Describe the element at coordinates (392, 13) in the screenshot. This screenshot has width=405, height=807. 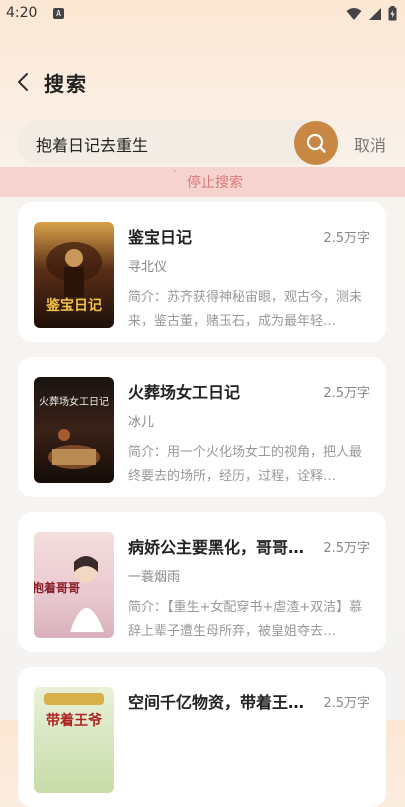
I see `battery-icon` at that location.